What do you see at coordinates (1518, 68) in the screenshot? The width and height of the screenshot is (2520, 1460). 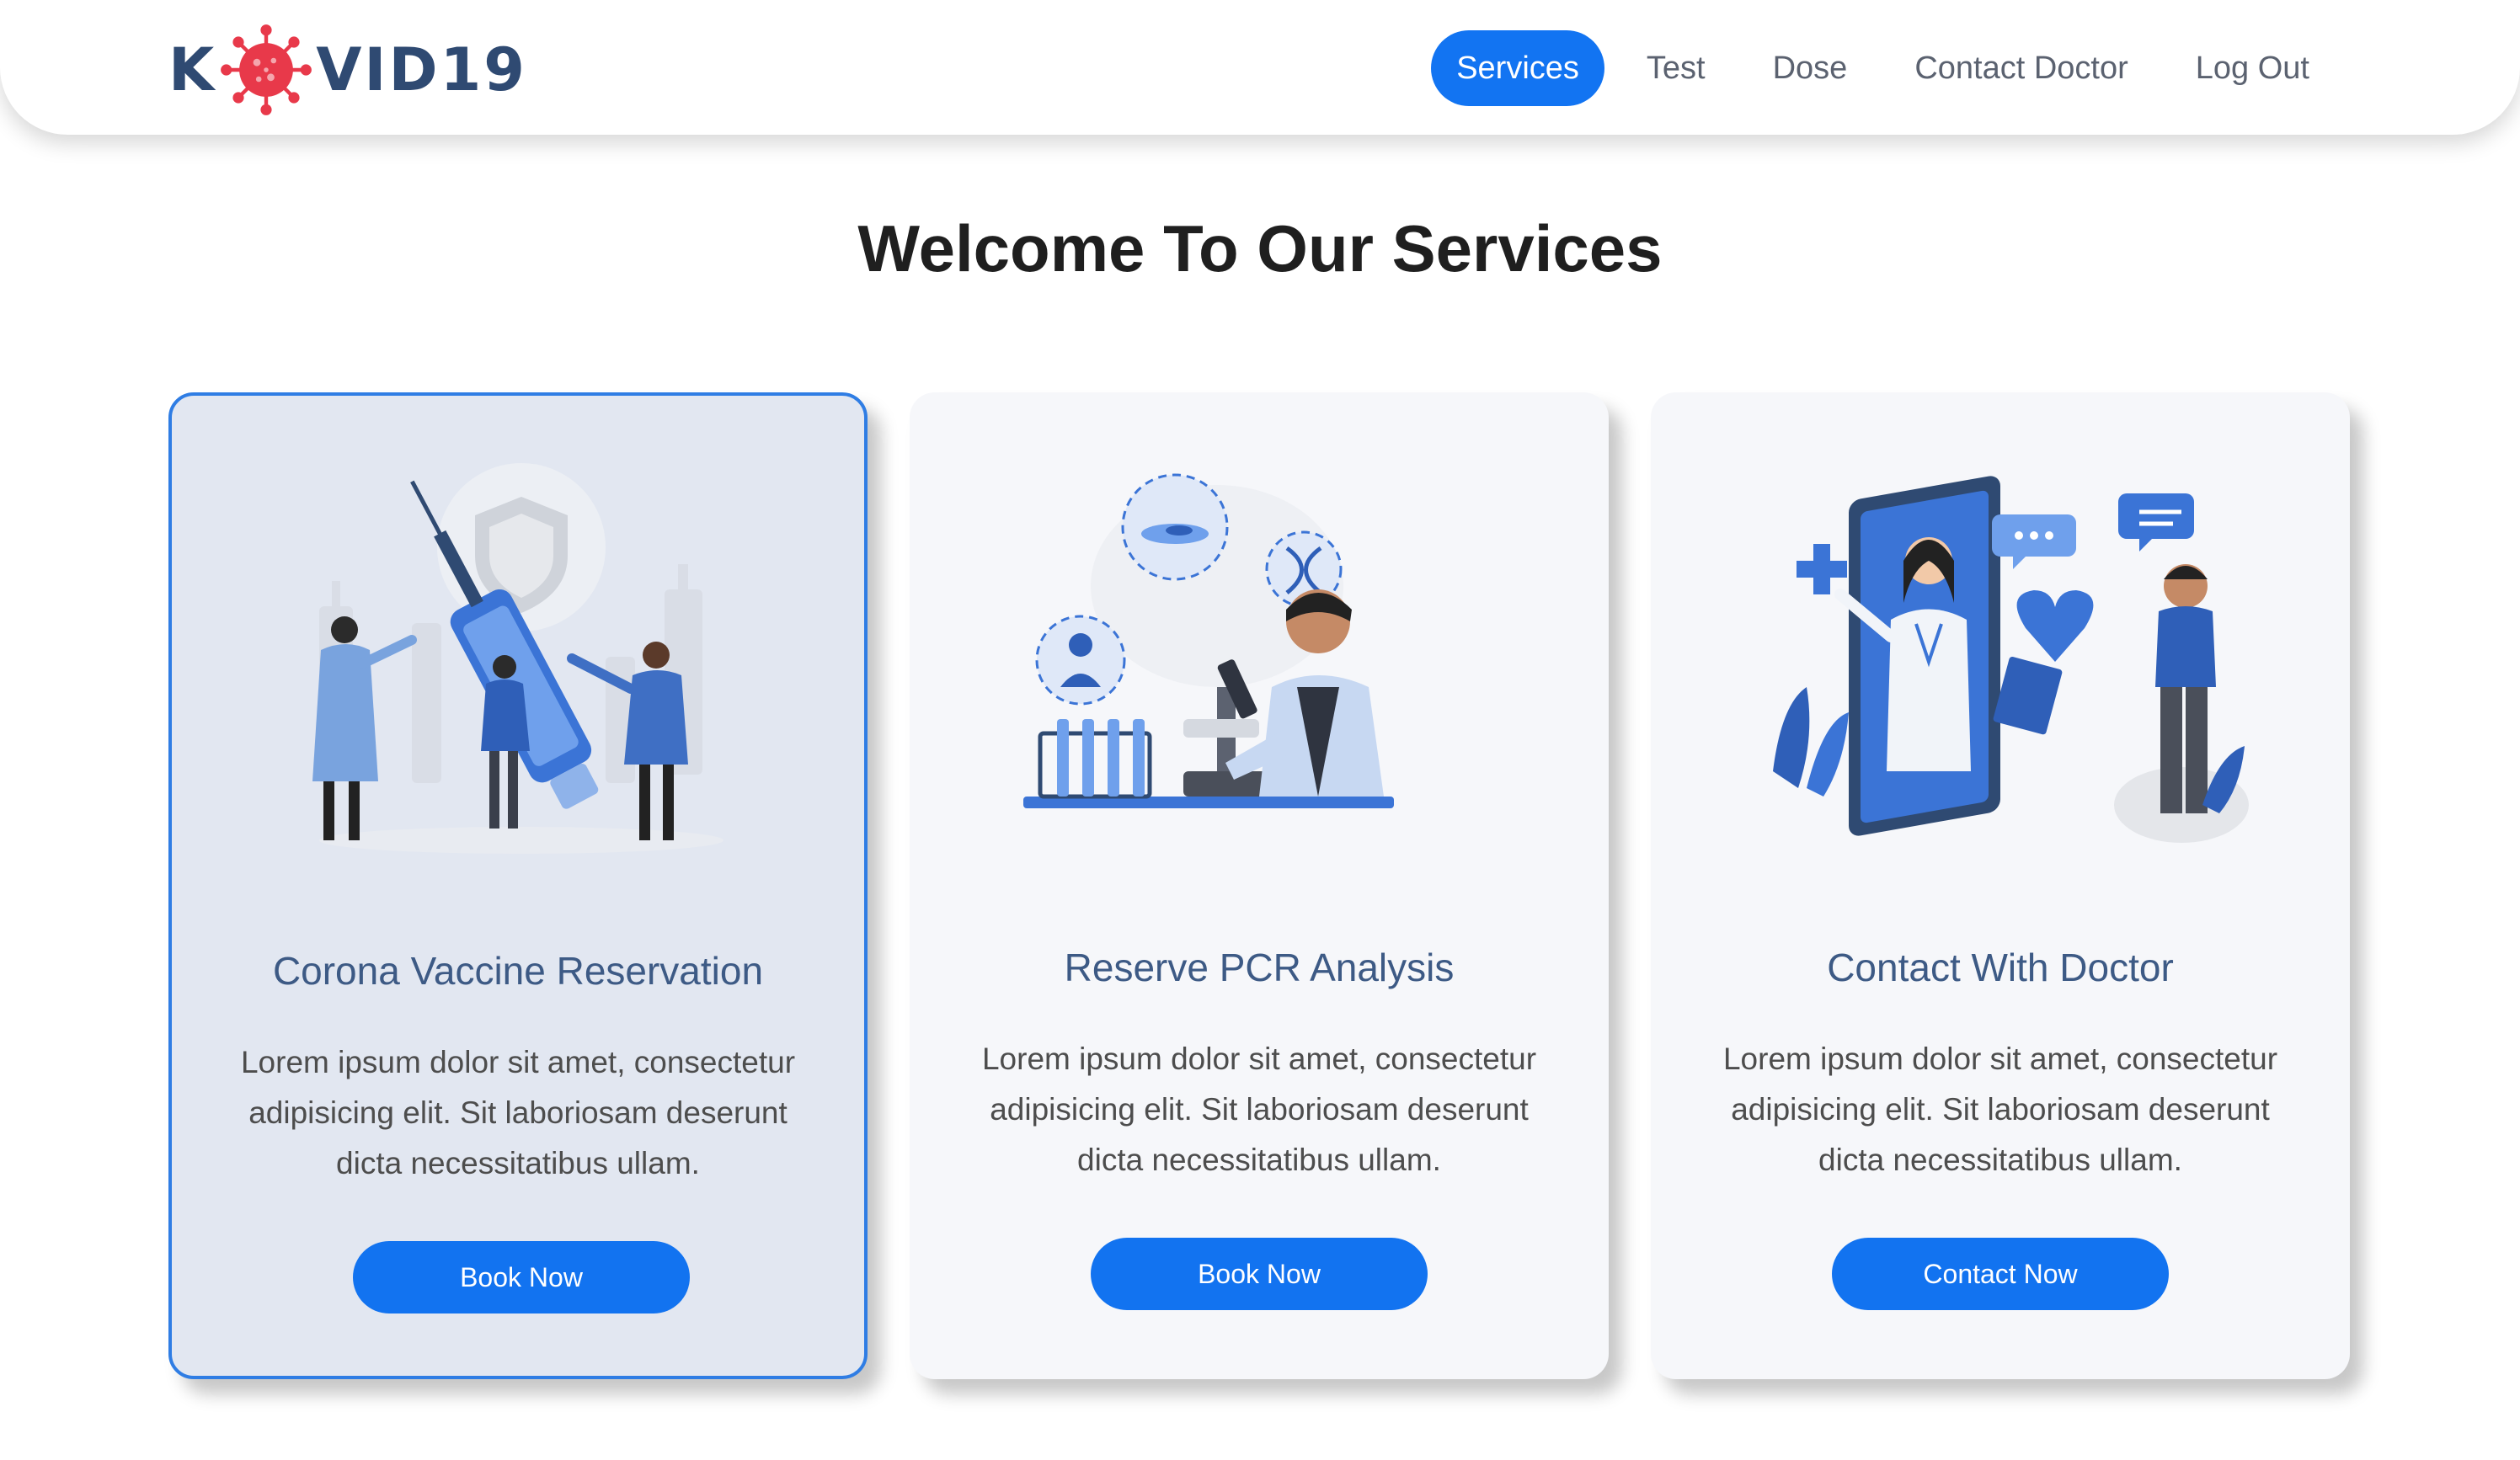 I see `nav-services: Services` at bounding box center [1518, 68].